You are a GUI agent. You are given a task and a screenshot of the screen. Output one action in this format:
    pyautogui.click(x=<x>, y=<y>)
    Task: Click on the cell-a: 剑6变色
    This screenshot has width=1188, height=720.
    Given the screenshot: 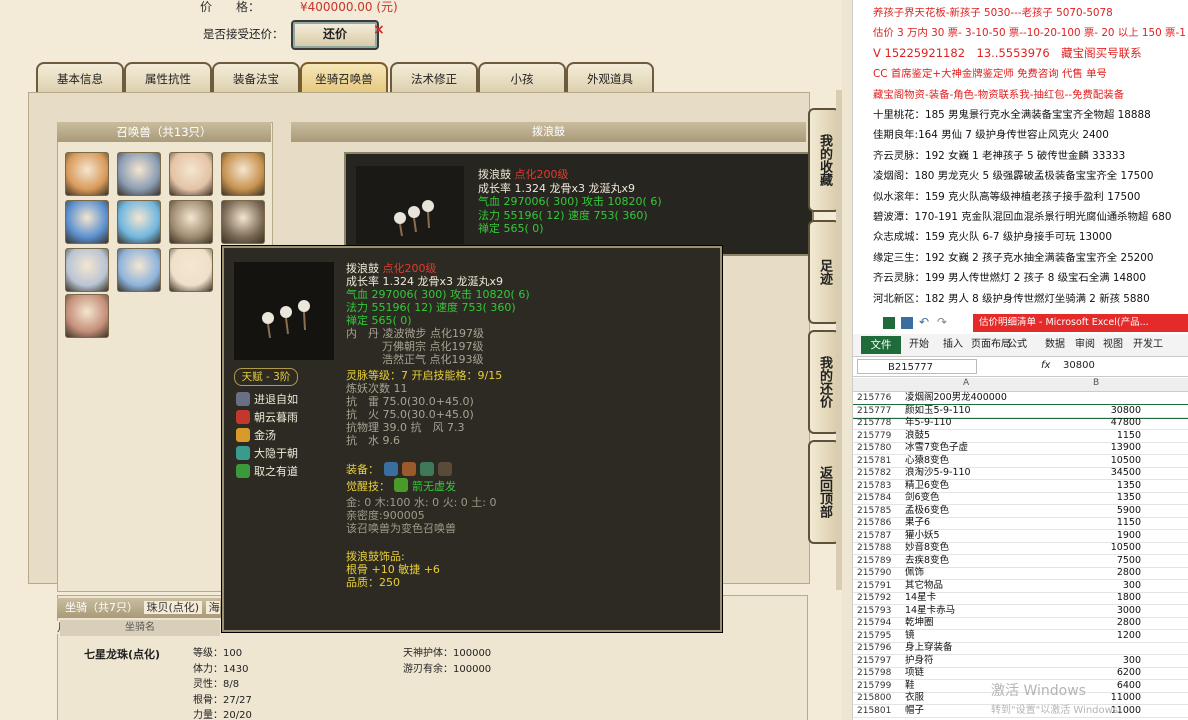 What is the action you would take?
    pyautogui.click(x=922, y=498)
    